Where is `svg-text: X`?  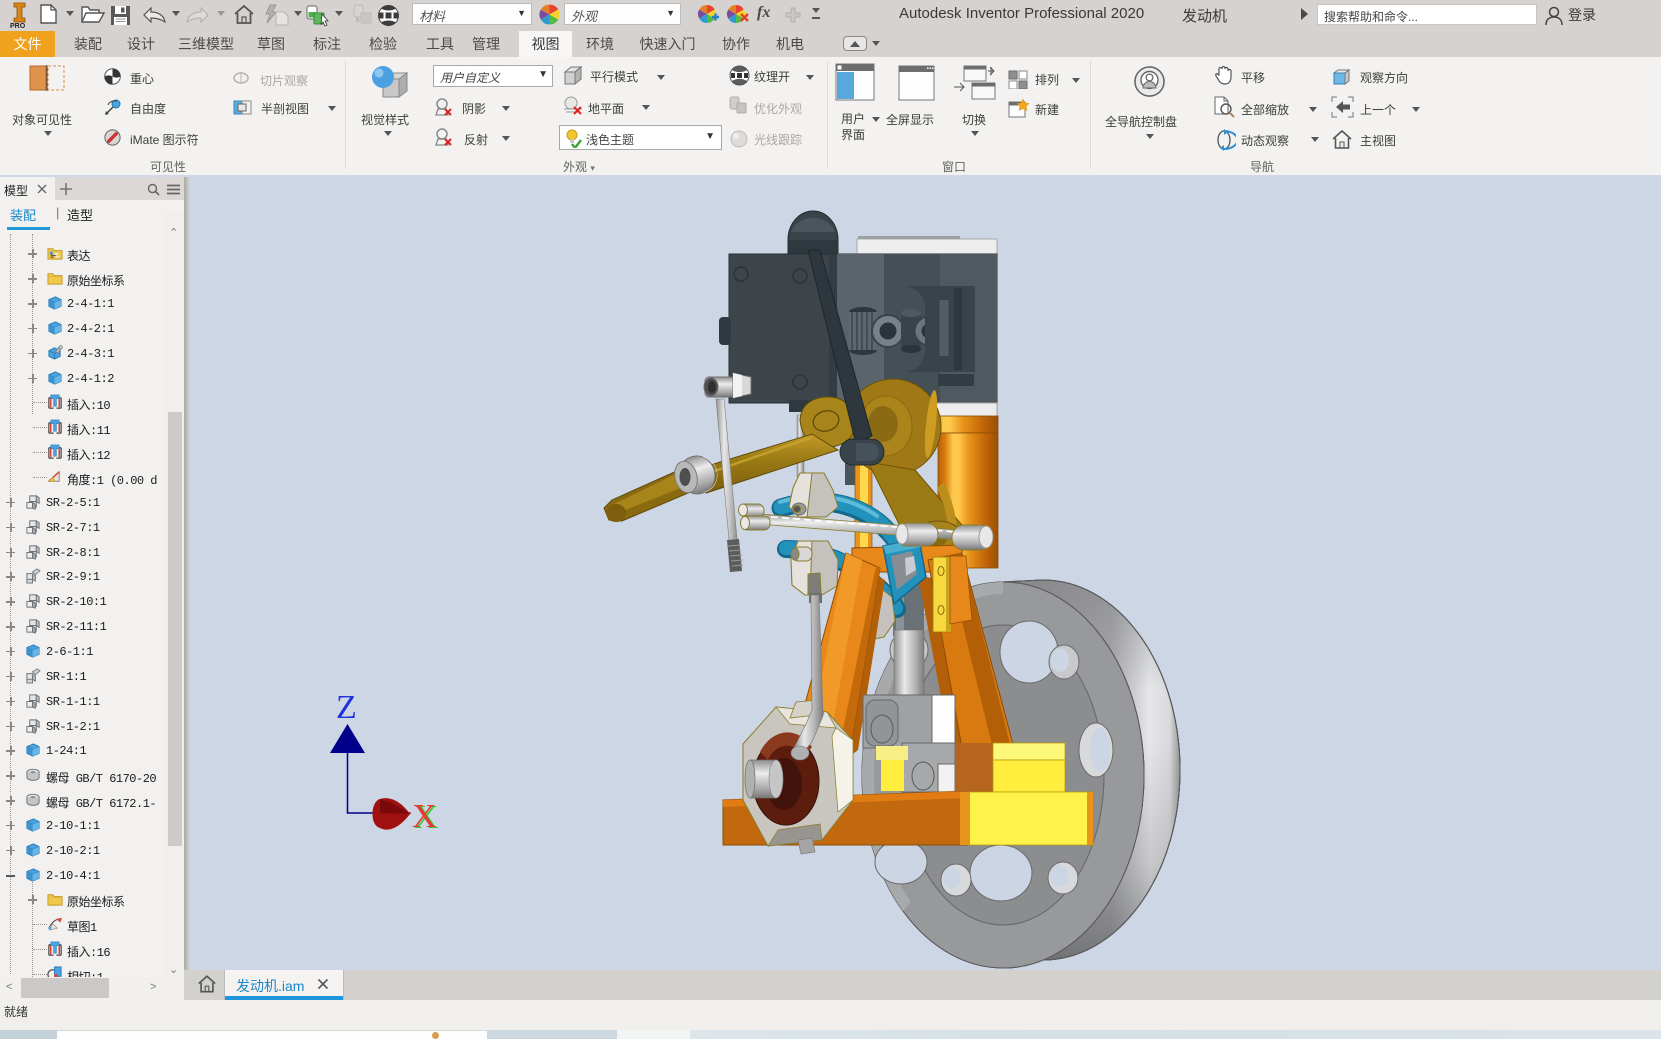
svg-text: X is located at coordinates (424, 816).